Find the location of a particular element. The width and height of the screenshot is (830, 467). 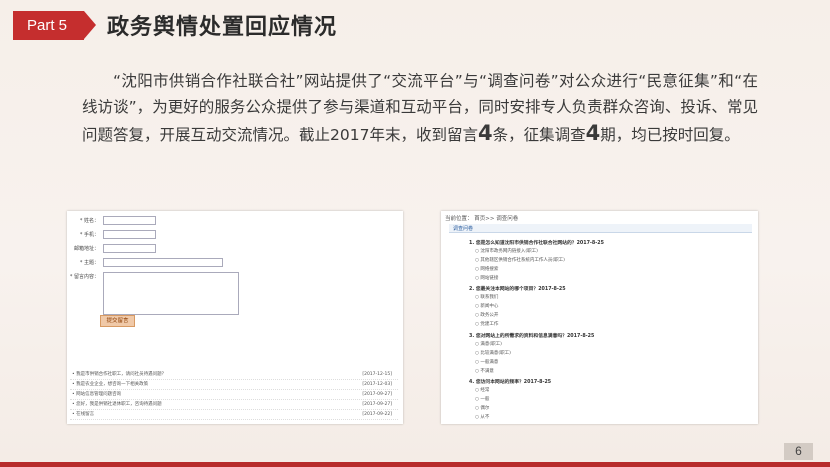

survey-question-3: 3. 您对网站上的所需求的资料和信息满意吗？2017-8-25 is located at coordinates (532, 336).